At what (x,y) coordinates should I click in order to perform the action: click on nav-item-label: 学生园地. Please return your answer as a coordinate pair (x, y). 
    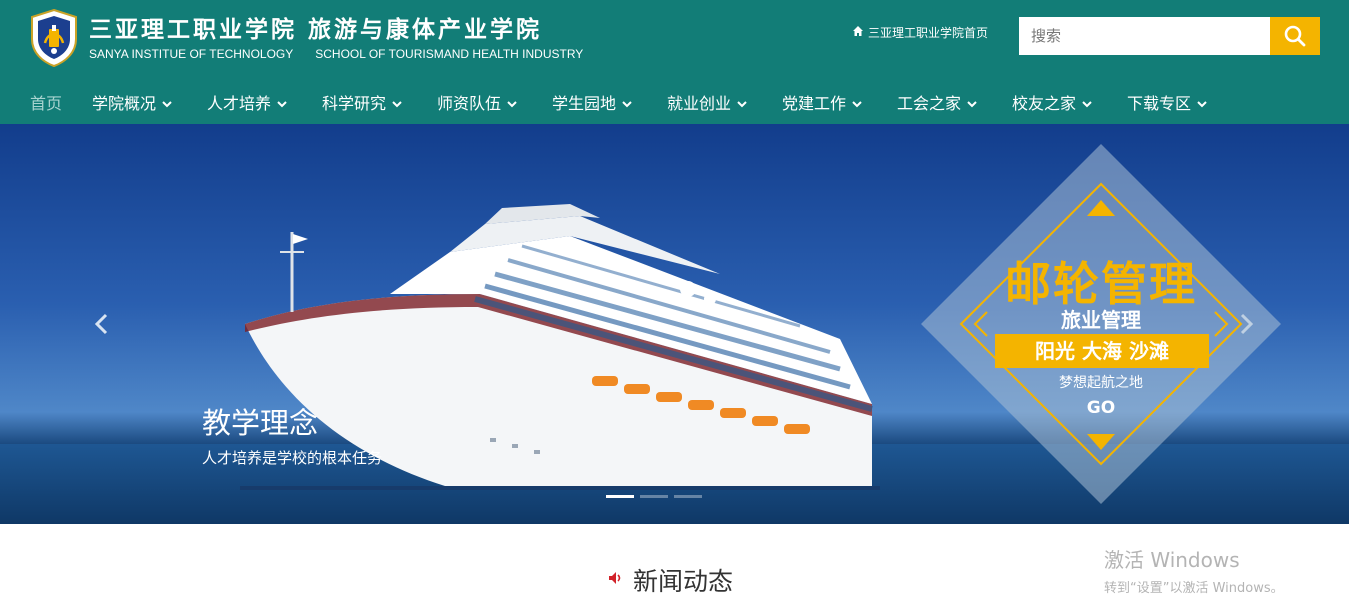
    Looking at the image, I should click on (584, 103).